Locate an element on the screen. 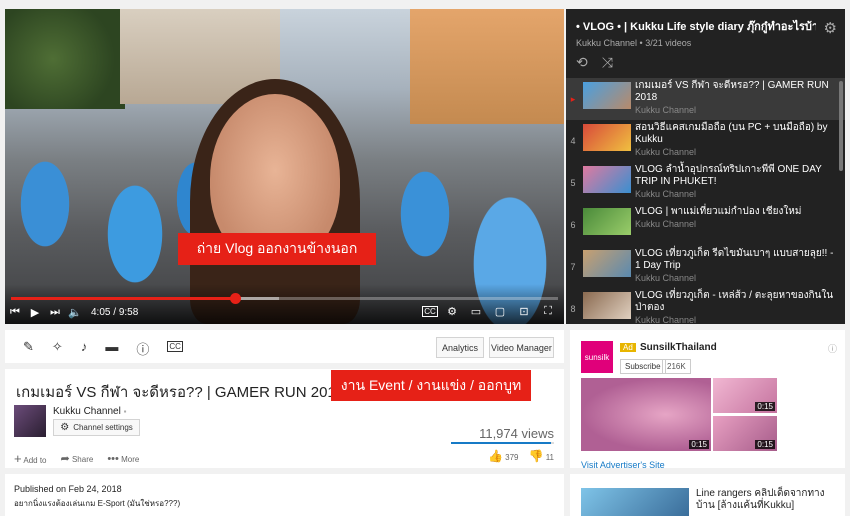  time-display: 4:05 / 9:58 is located at coordinates (114, 312).